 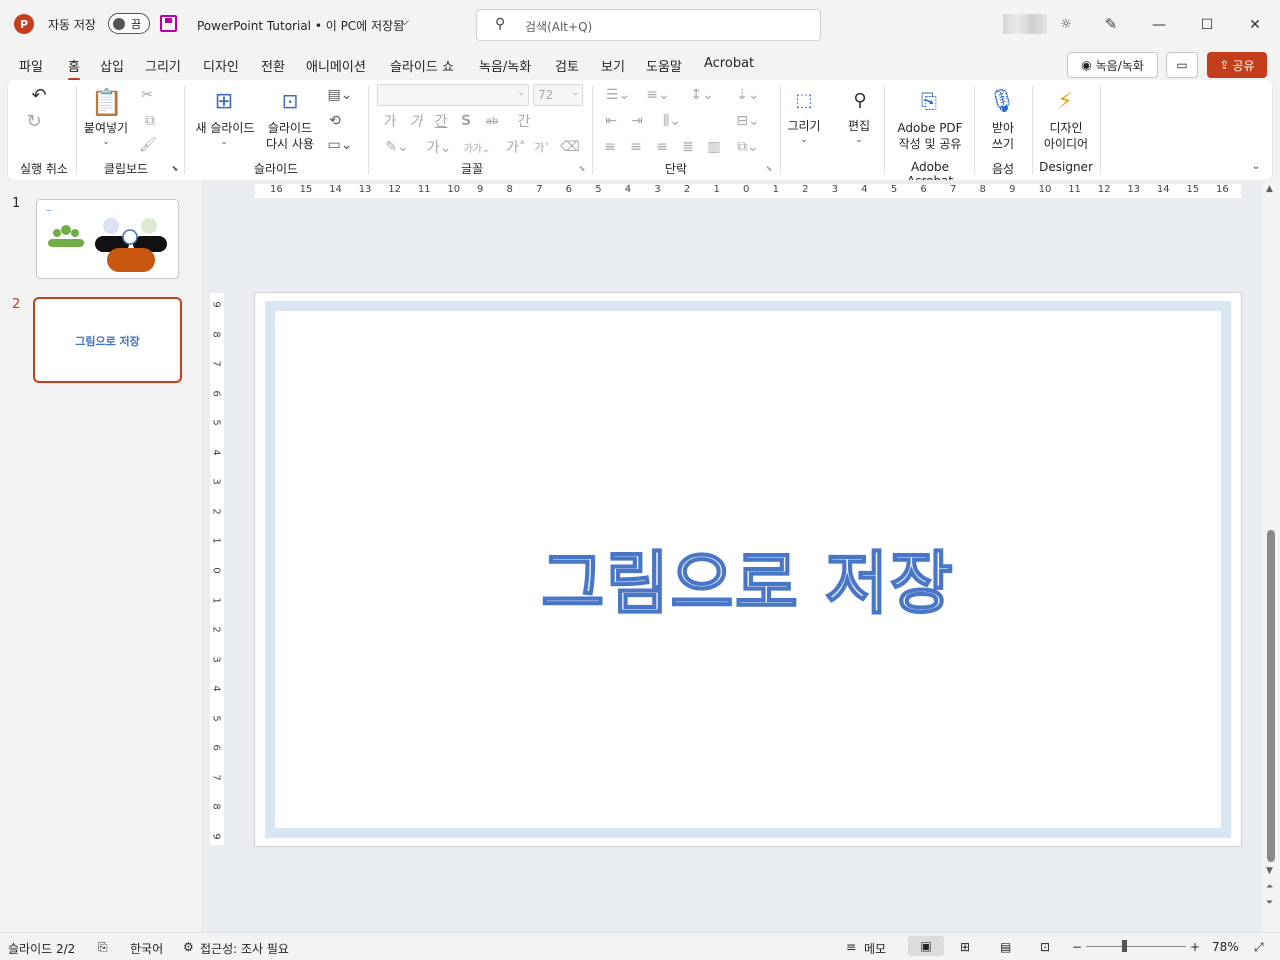 I want to click on normal-view-button: ▣, so click(x=926, y=946).